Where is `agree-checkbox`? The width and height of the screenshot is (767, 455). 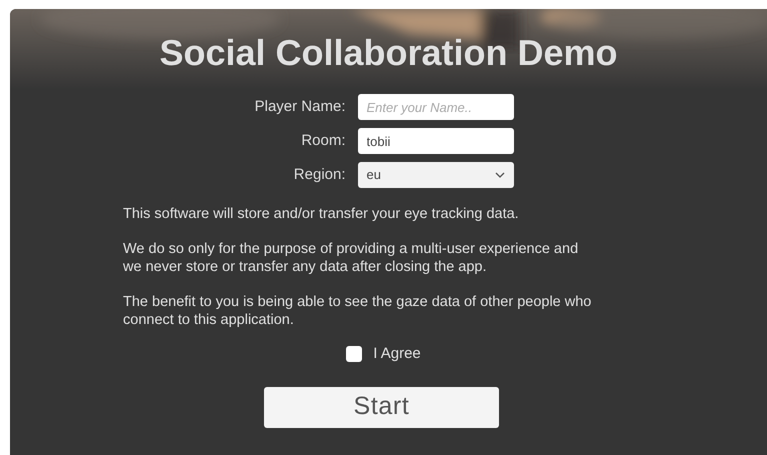 agree-checkbox is located at coordinates (354, 354).